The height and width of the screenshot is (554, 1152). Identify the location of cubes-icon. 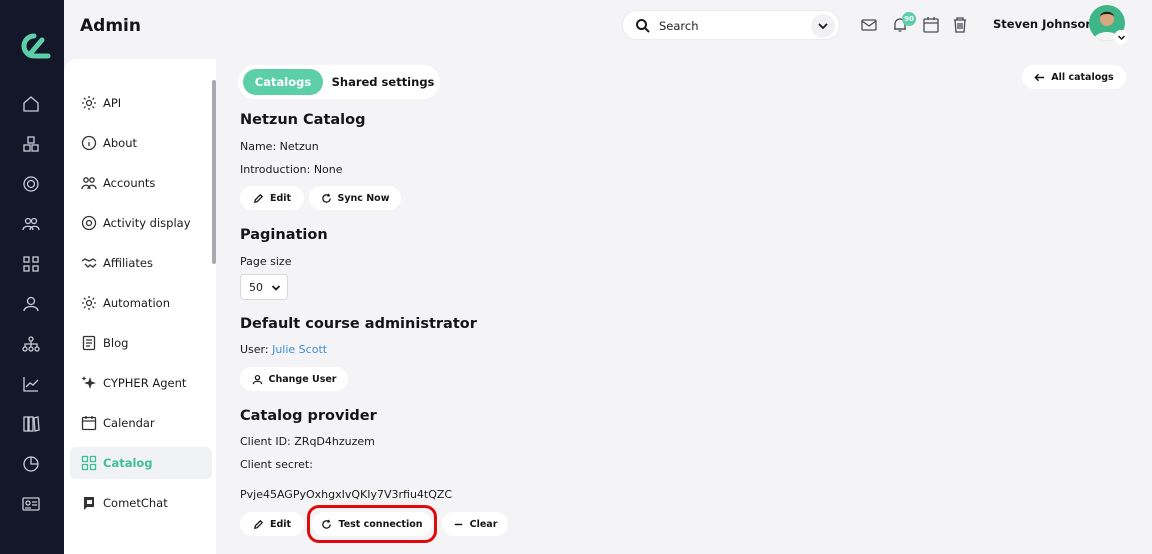
(32, 145).